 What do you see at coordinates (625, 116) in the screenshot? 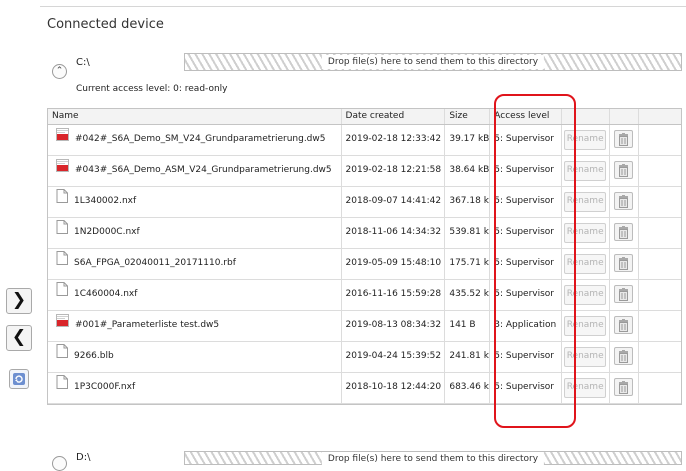
I see `col-delete-header` at bounding box center [625, 116].